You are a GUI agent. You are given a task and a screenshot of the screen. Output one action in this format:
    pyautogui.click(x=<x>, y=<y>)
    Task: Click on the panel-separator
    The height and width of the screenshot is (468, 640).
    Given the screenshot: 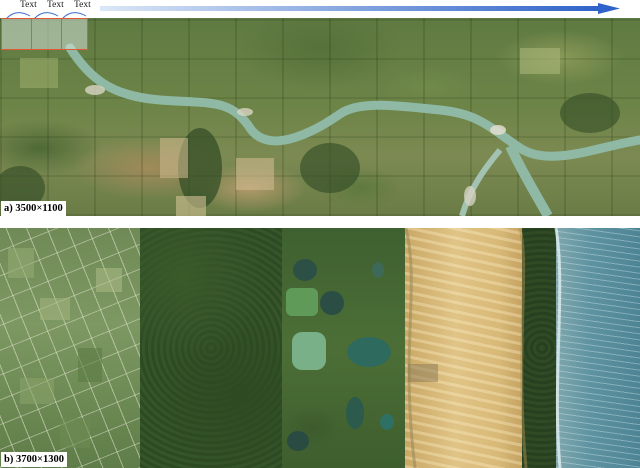 What is the action you would take?
    pyautogui.click(x=320, y=222)
    